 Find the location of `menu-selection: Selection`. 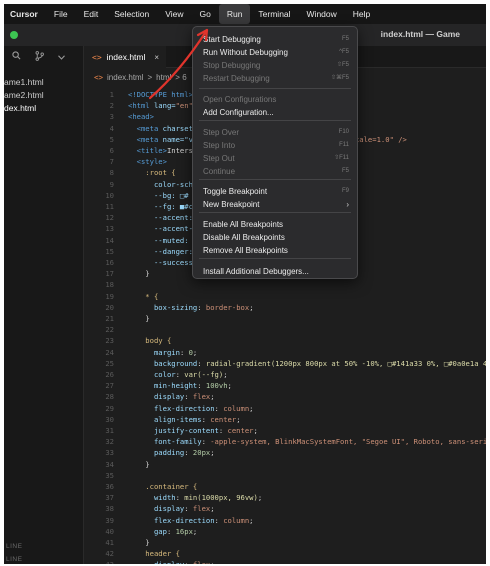

menu-selection: Selection is located at coordinates (131, 14).